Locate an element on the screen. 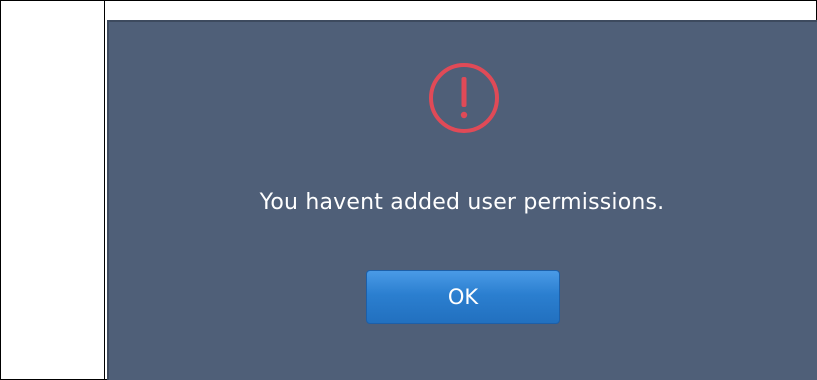 This screenshot has width=817, height=380. dialog-message: You havent added user permissions. is located at coordinates (462, 202).